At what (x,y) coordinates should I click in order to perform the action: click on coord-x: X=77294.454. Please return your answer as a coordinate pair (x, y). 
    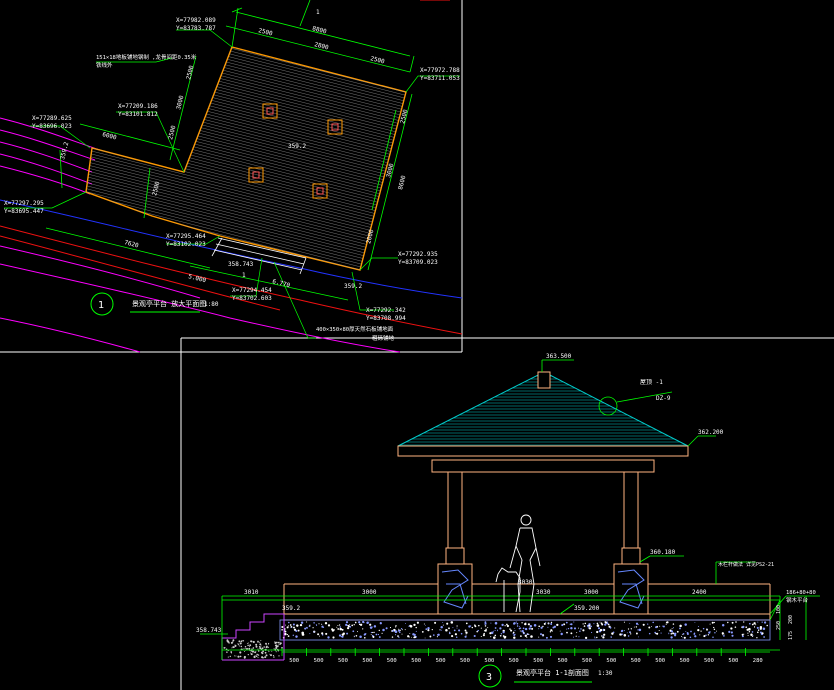
    Looking at the image, I should click on (252, 290).